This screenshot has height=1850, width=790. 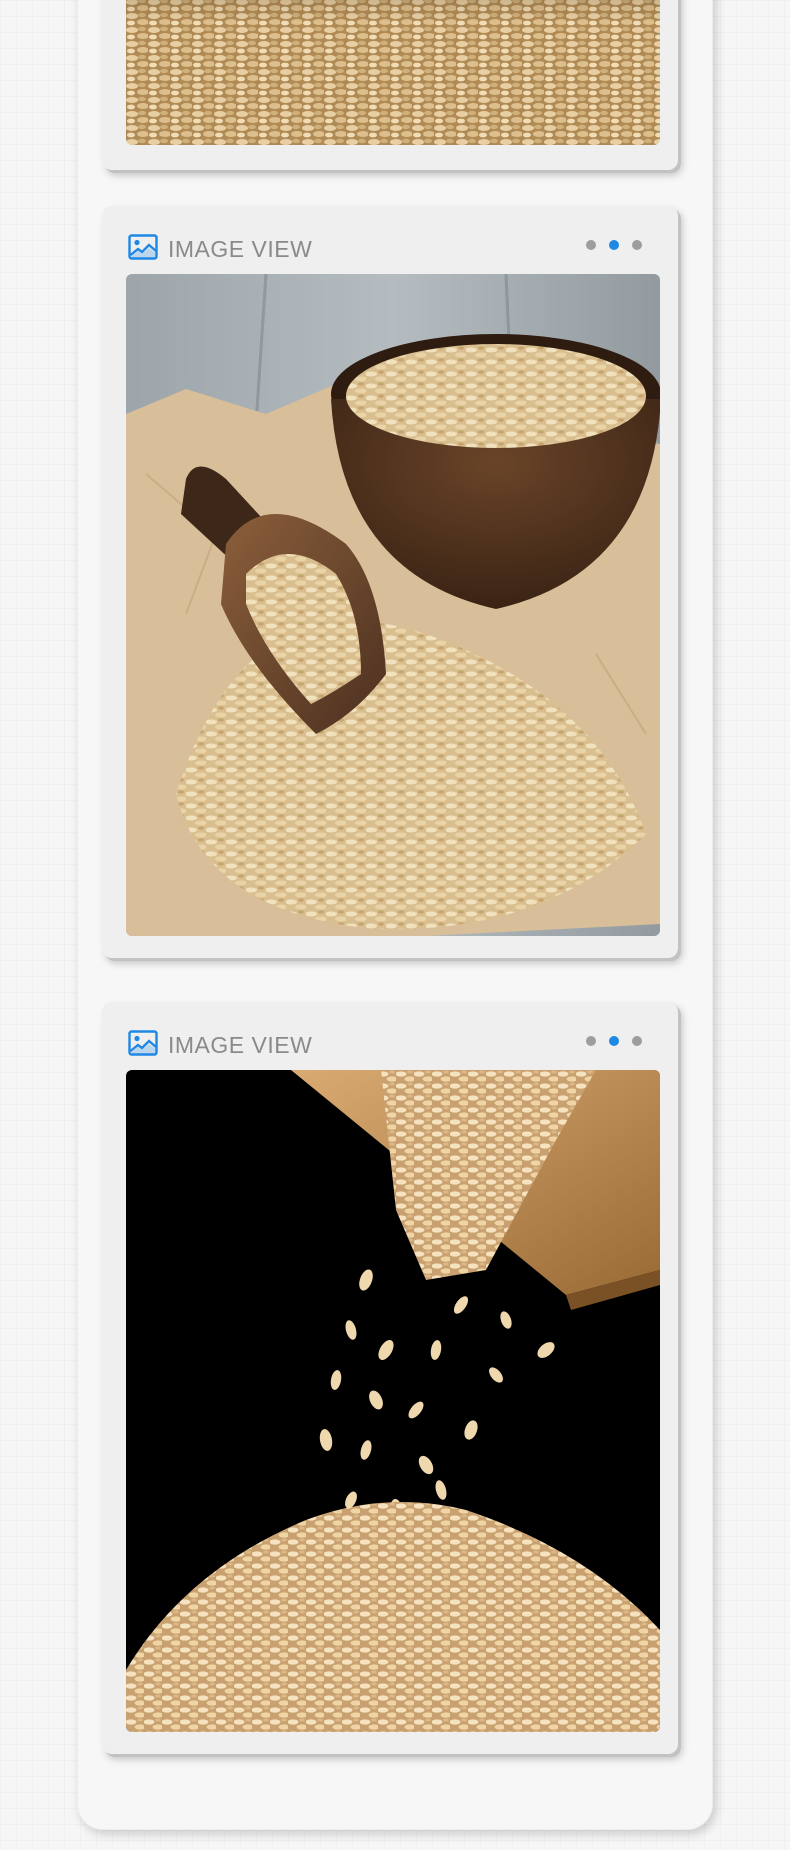 I want to click on rice-grains-closeup-image, so click(x=393, y=72).